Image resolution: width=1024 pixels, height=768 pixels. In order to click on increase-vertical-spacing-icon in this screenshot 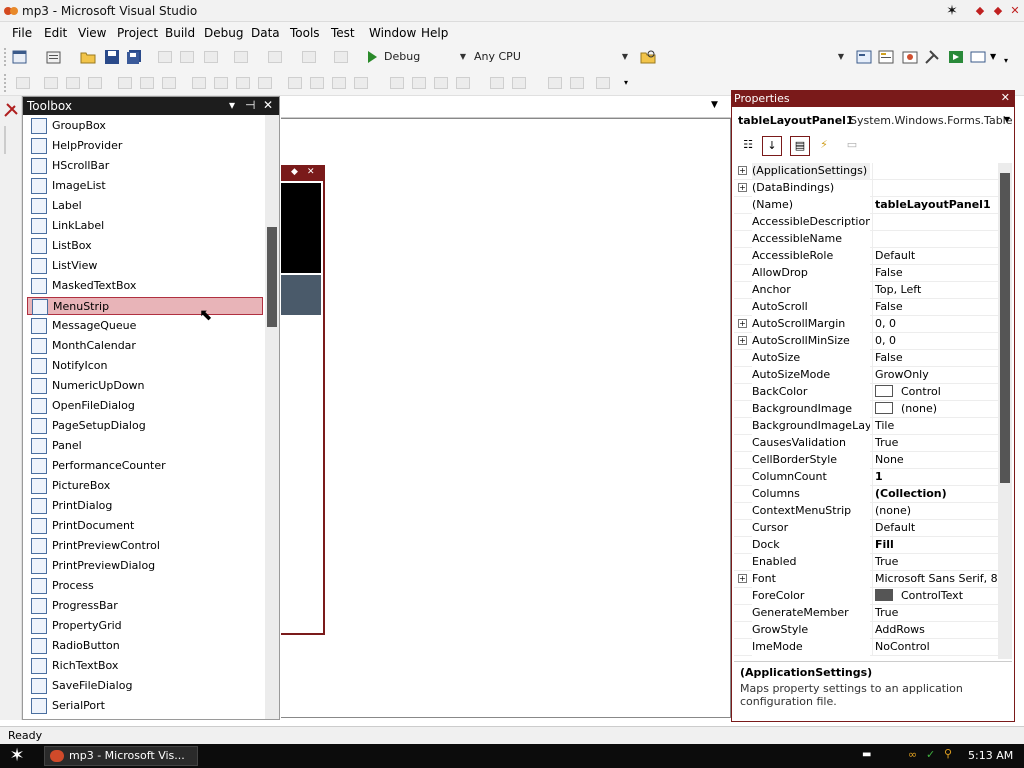, I will do `click(419, 83)`.